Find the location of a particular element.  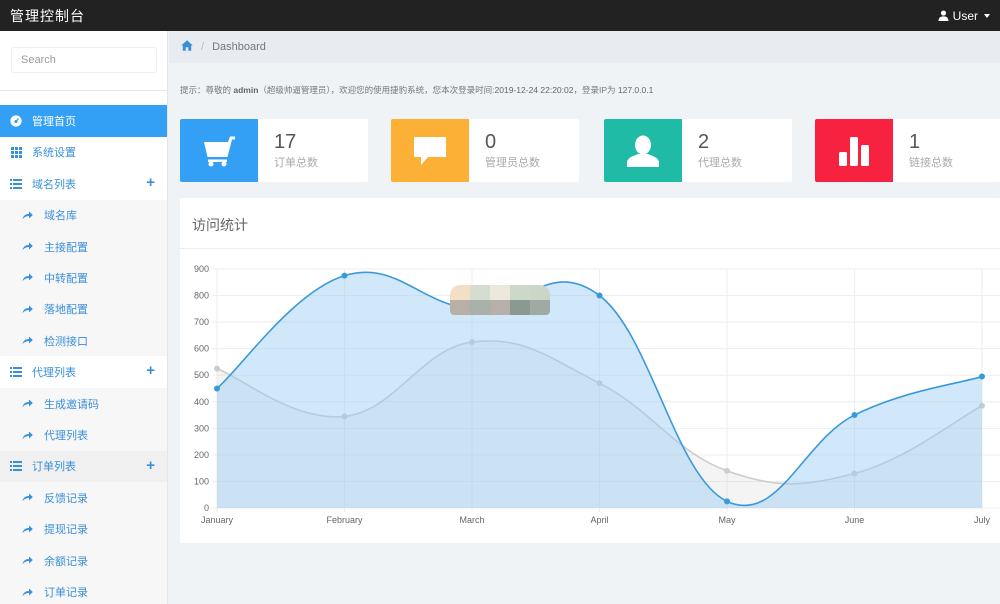

stat-label: 链接总数 is located at coordinates (931, 163).